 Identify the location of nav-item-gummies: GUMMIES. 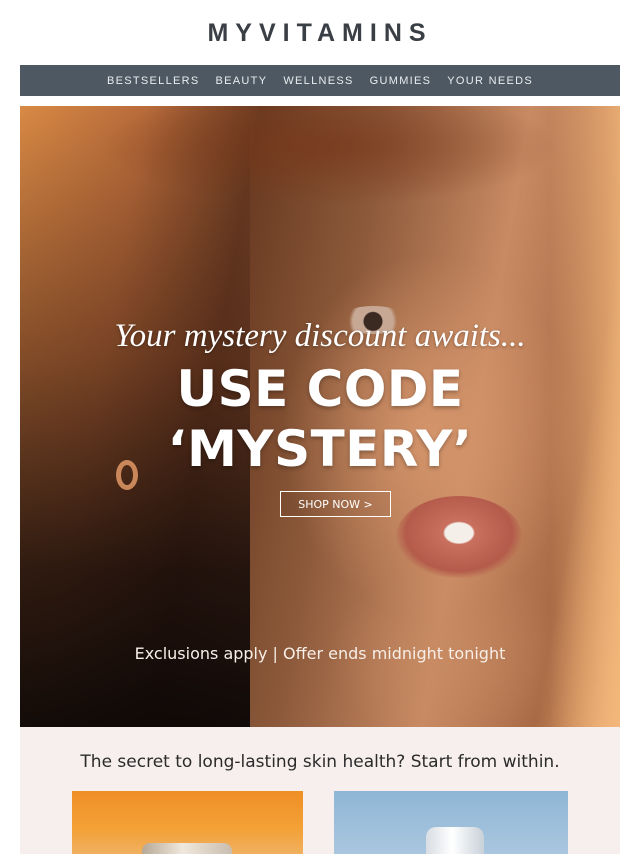
(401, 81).